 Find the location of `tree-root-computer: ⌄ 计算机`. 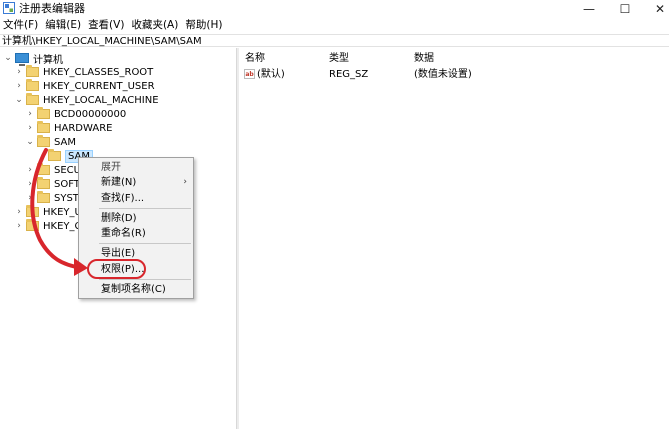

tree-root-computer: ⌄ 计算机 is located at coordinates (33, 58).